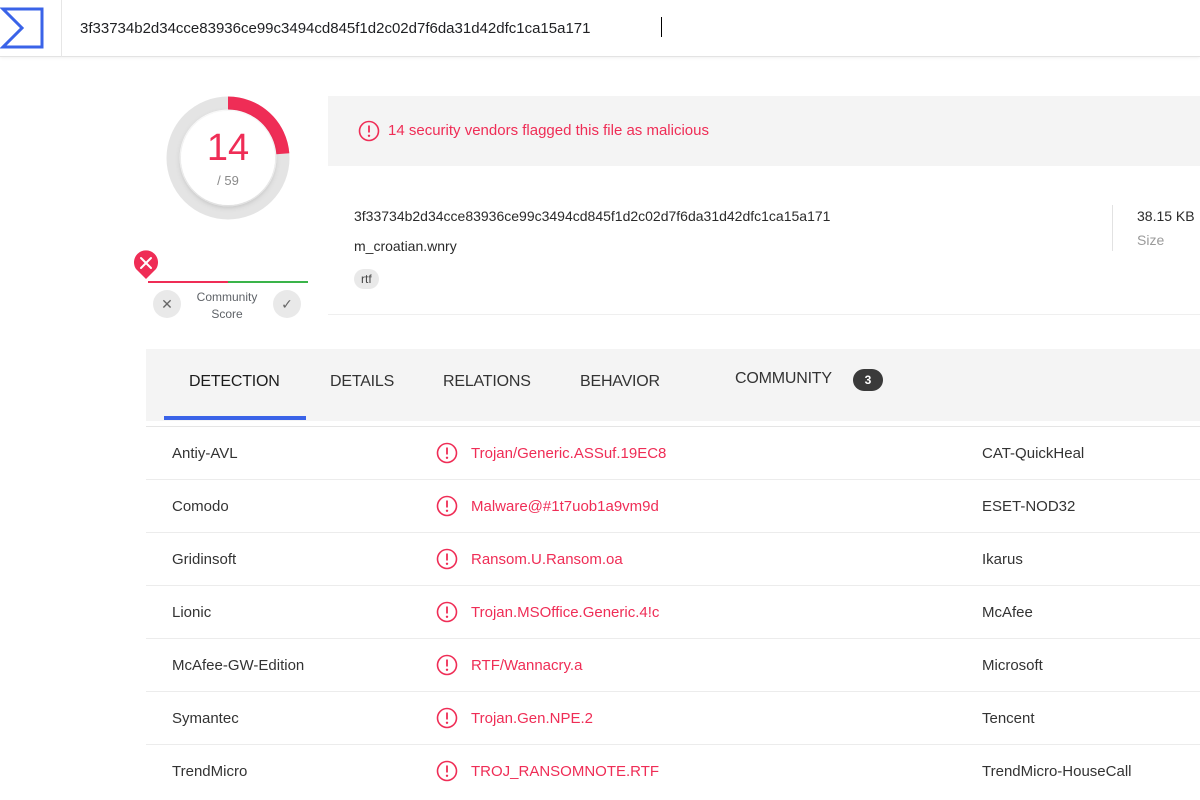 This screenshot has width=1200, height=800. Describe the element at coordinates (673, 558) in the screenshot. I see `table-row: Gridinsoft Ransom.U.Ransom.oa Ikarus` at that location.